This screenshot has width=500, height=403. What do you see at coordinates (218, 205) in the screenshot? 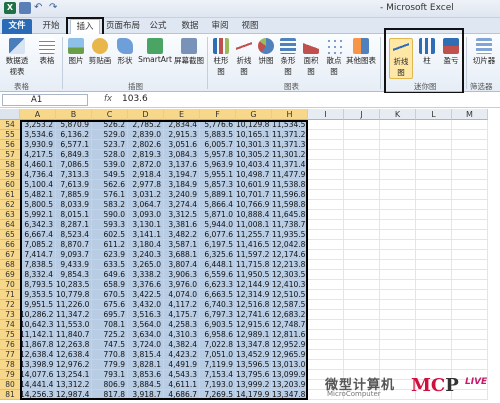
I see `data-cell: 5,866.4` at bounding box center [218, 205].